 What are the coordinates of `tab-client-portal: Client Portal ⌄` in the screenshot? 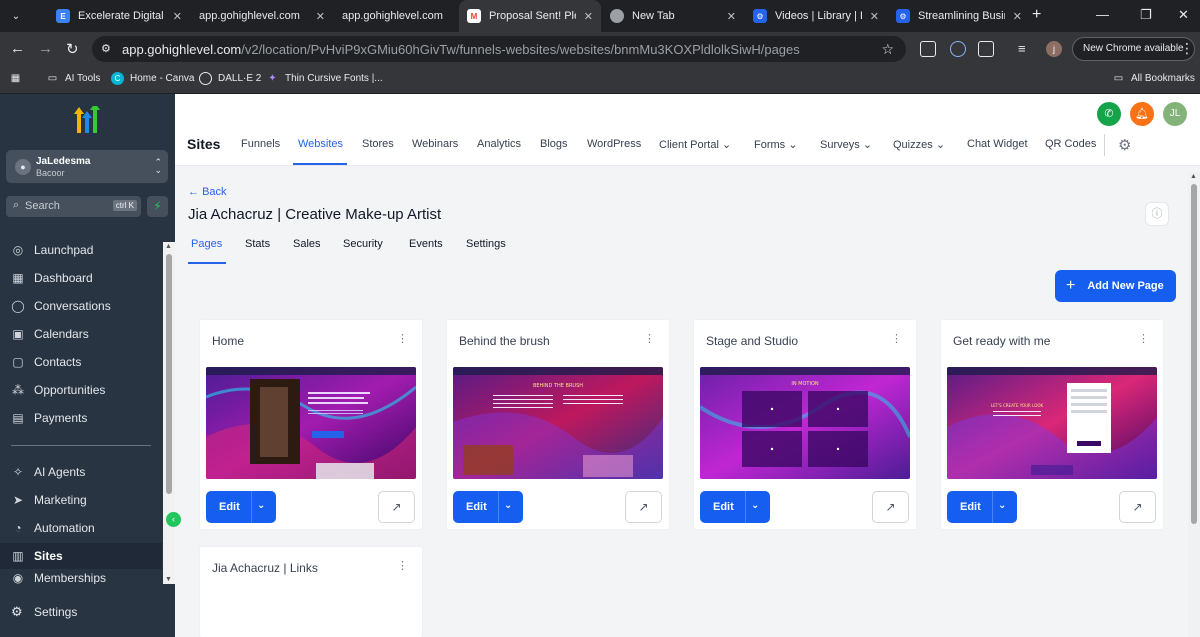 It's located at (695, 144).